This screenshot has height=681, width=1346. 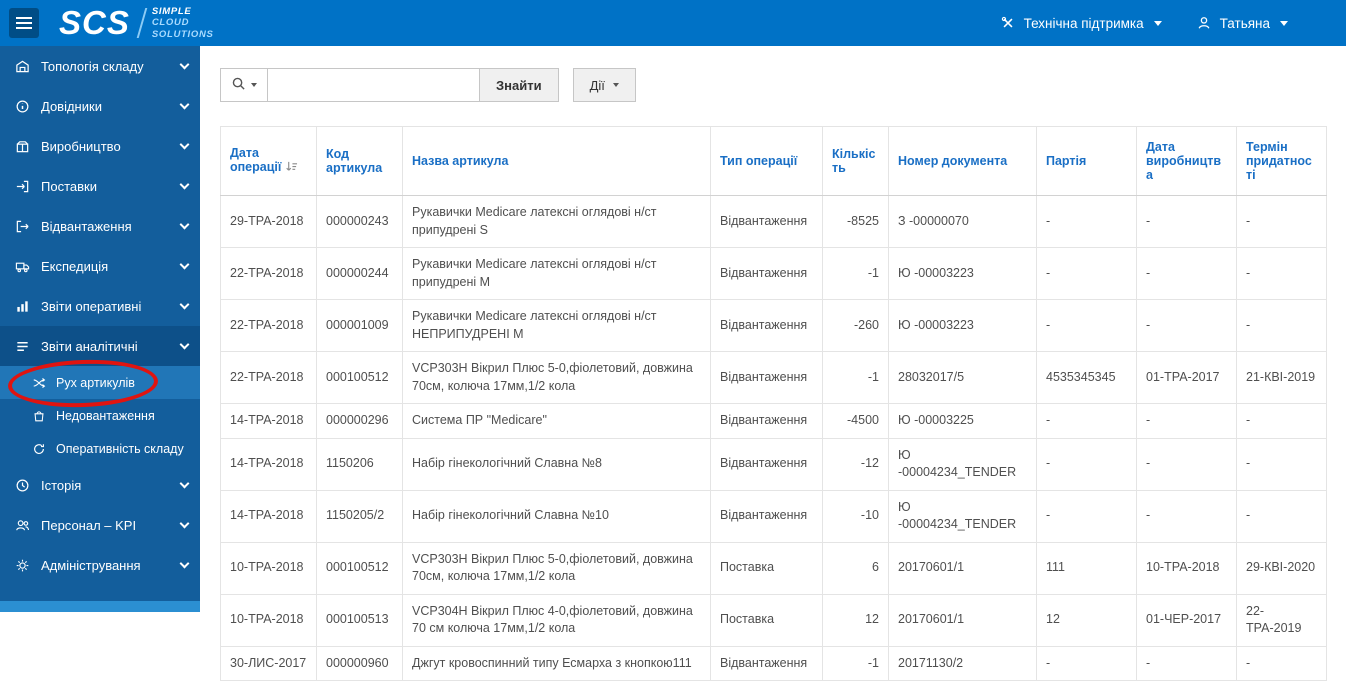 I want to click on sidebar-item-label: Виробництво, so click(x=81, y=146).